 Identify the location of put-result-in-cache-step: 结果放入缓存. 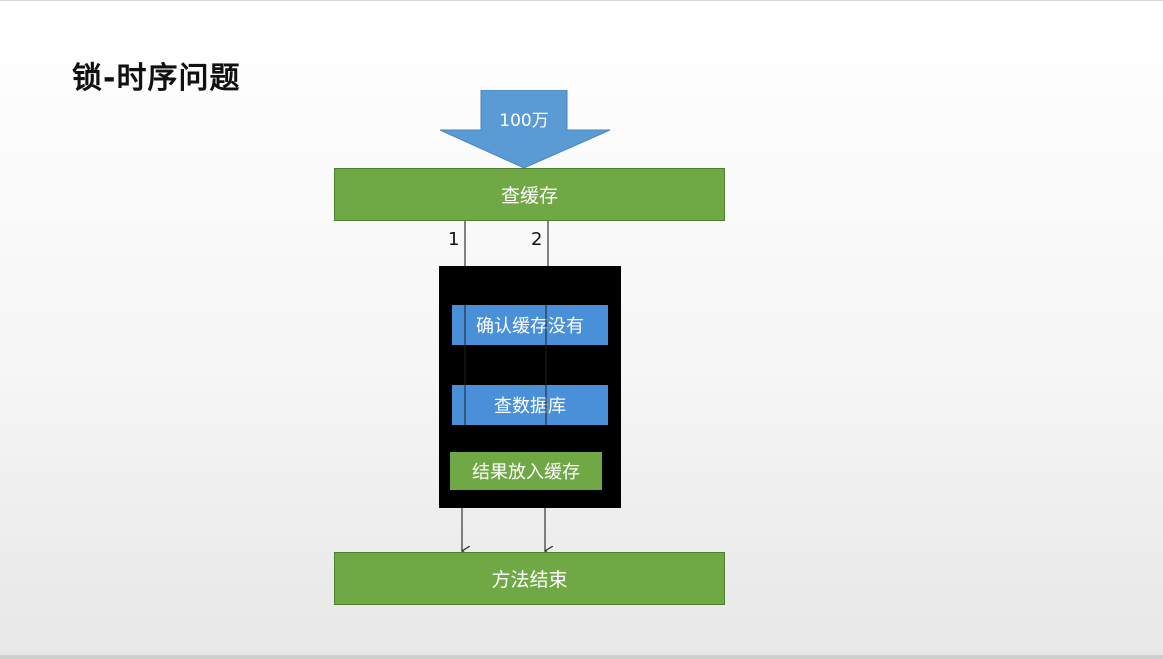
(526, 471).